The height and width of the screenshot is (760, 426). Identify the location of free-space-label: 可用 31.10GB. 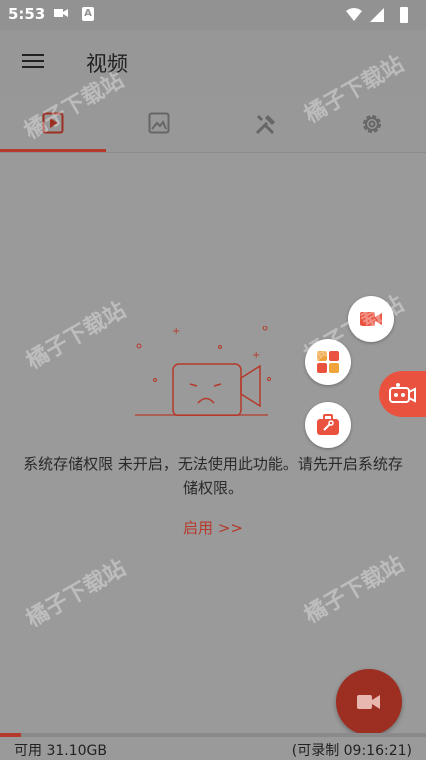
(60, 751).